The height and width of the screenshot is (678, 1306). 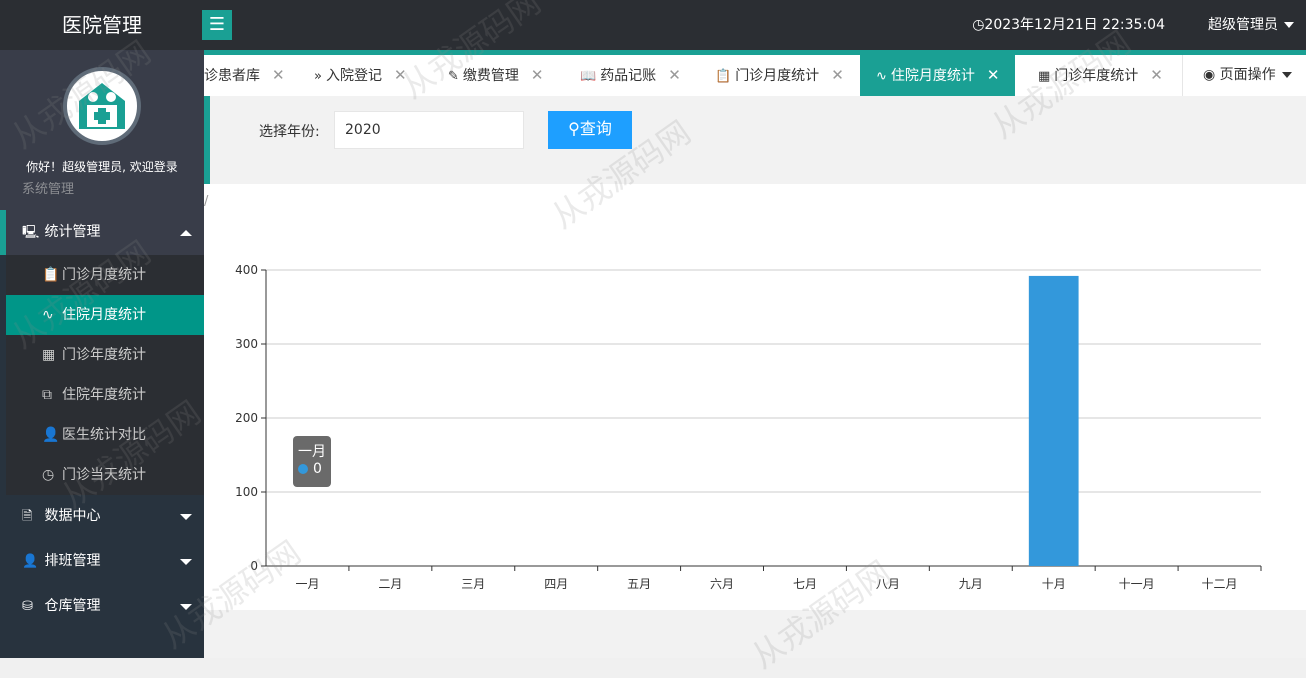 What do you see at coordinates (102, 561) in the screenshot?
I see `sidebar-group-scheduling: 👤 排班管理` at bounding box center [102, 561].